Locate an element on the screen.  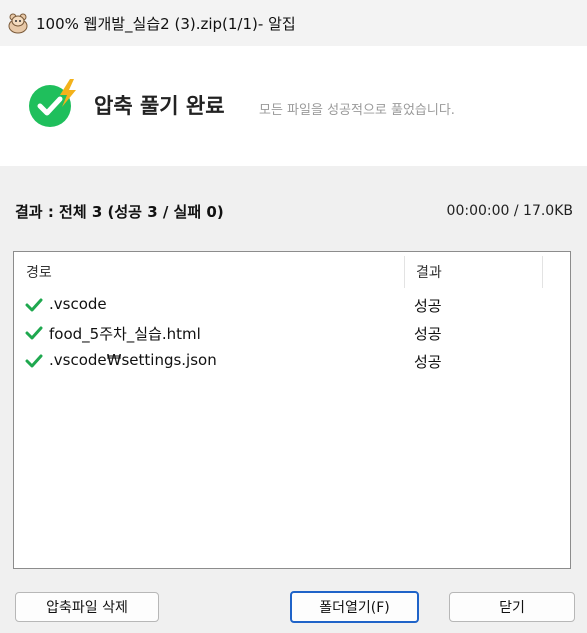
column-header-path: 경로 is located at coordinates (39, 272).